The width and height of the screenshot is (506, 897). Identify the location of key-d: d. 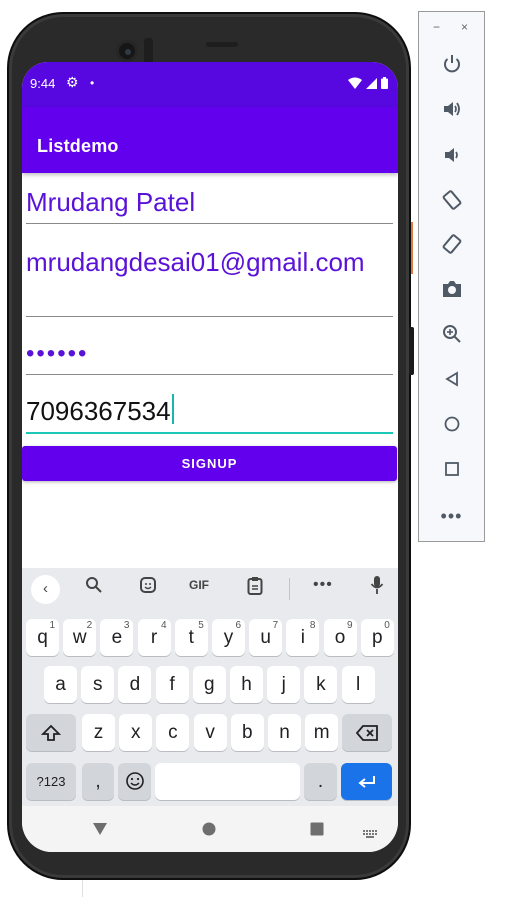
(135, 684).